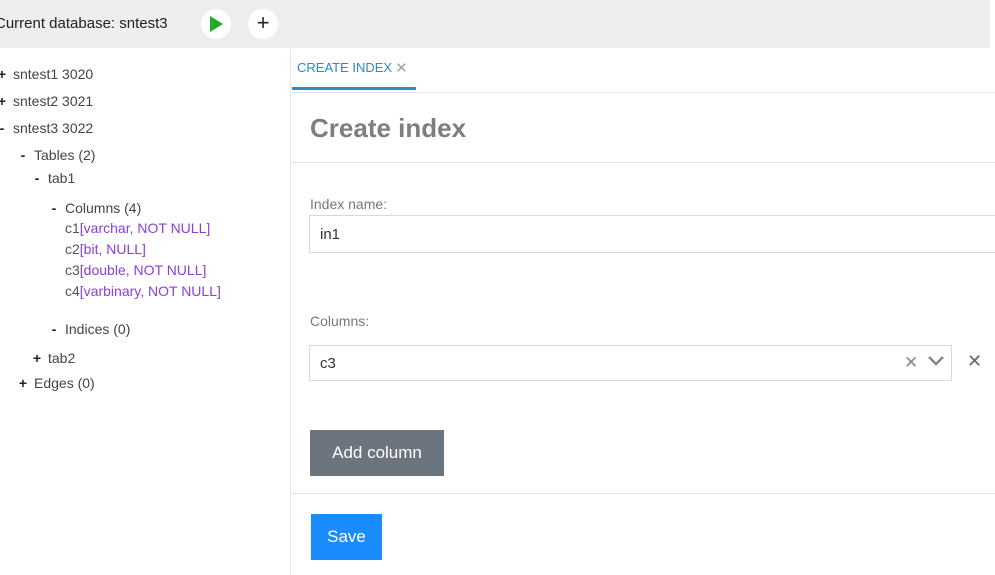  I want to click on chevron-down-icon, so click(936, 361).